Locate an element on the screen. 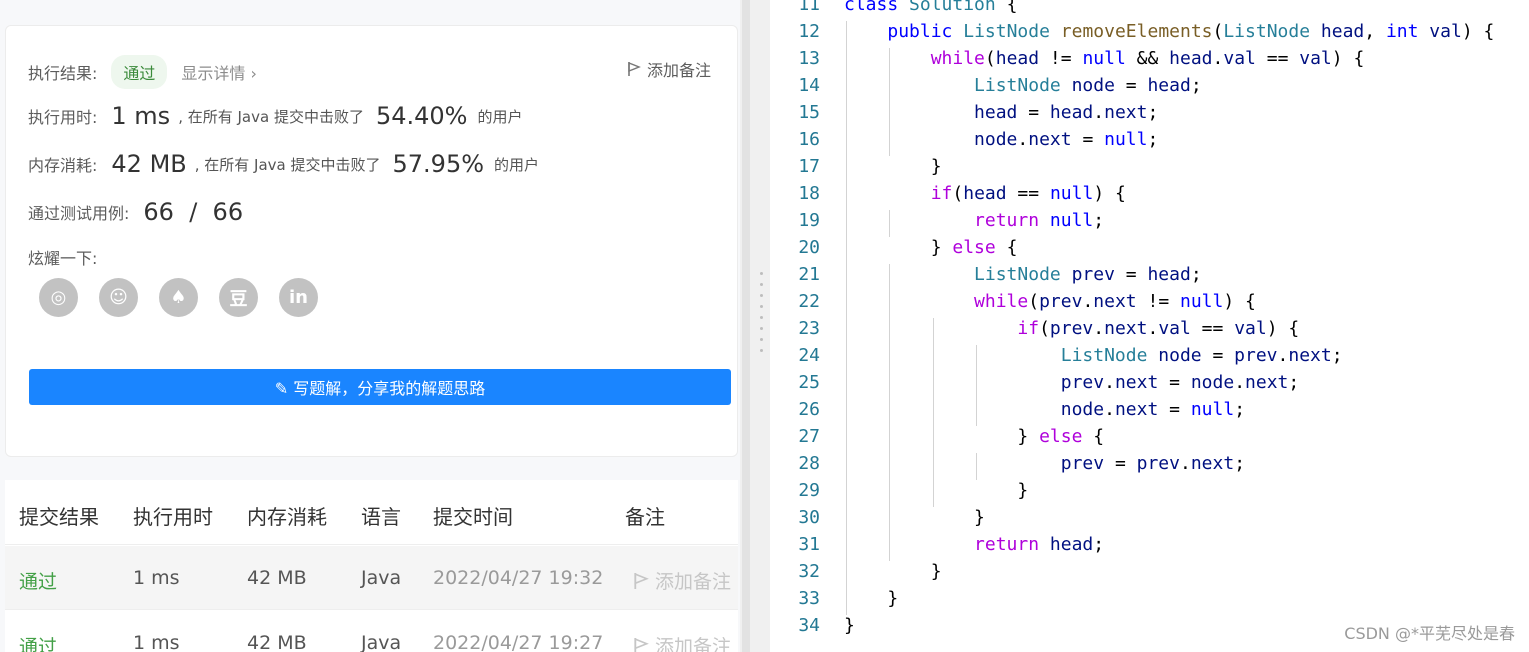 The height and width of the screenshot is (652, 1529). social-share-icons: ◎ ☺ ♠ 豆 in is located at coordinates (178, 297).